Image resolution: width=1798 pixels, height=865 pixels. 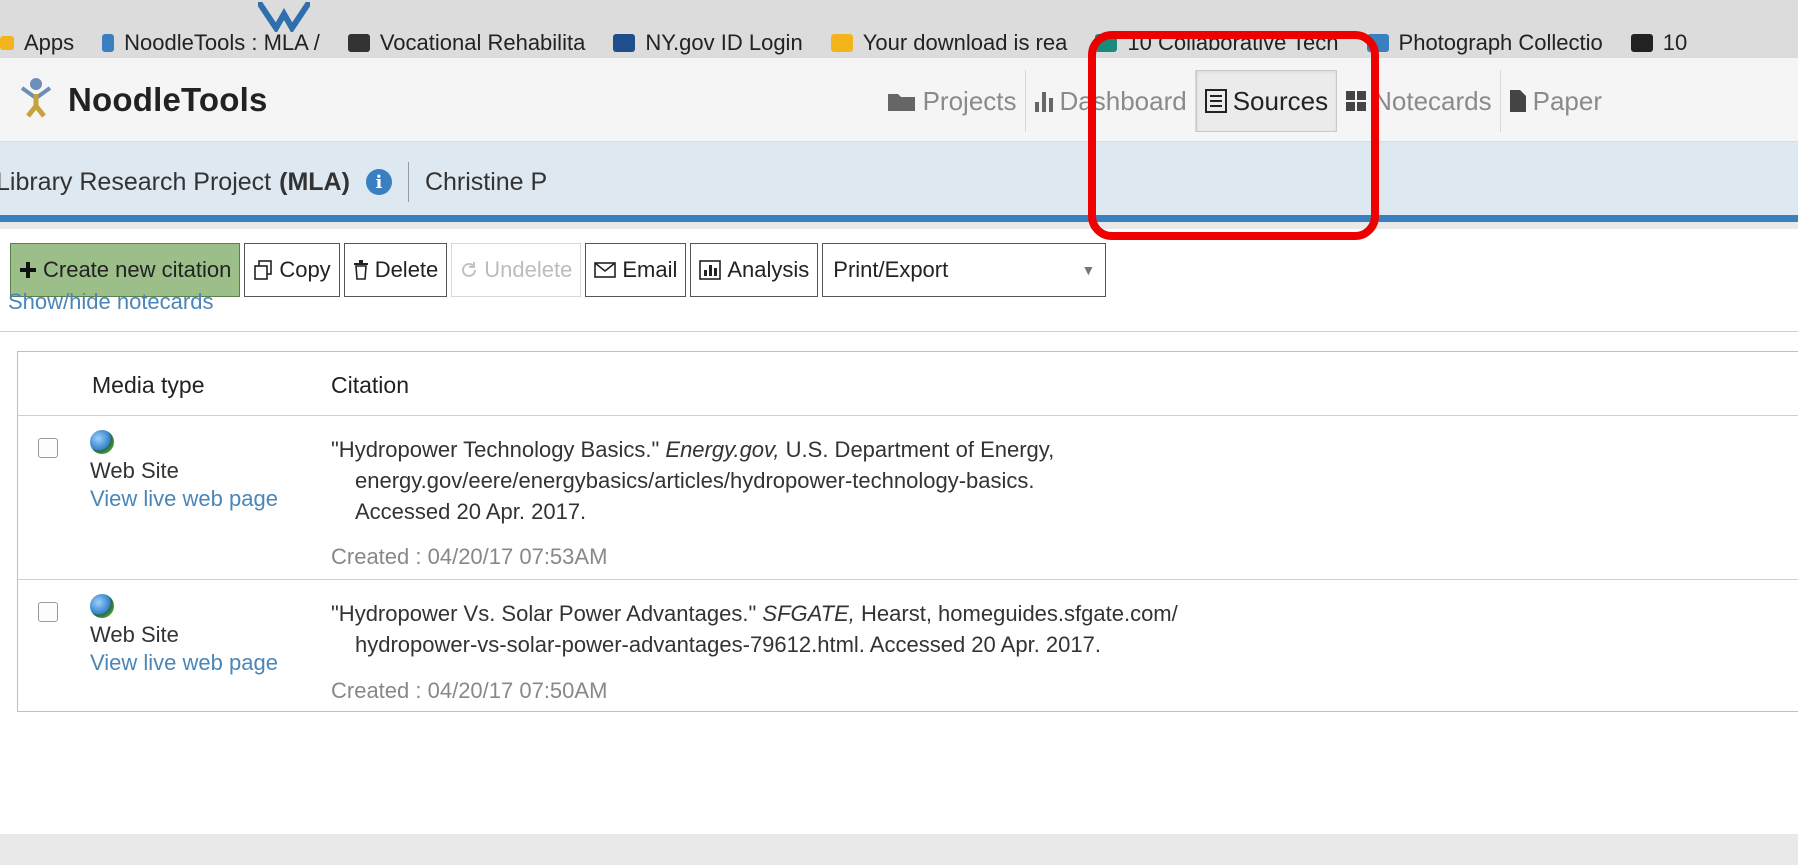 What do you see at coordinates (361, 270) in the screenshot?
I see `trash-icon` at bounding box center [361, 270].